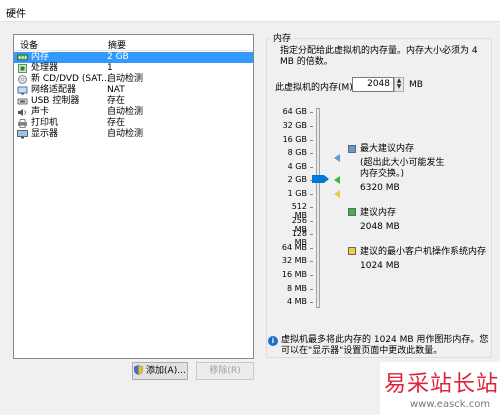 This screenshot has height=415, width=500. What do you see at coordinates (380, 266) in the screenshot?
I see `legend-min-value: 1024 MB` at bounding box center [380, 266].